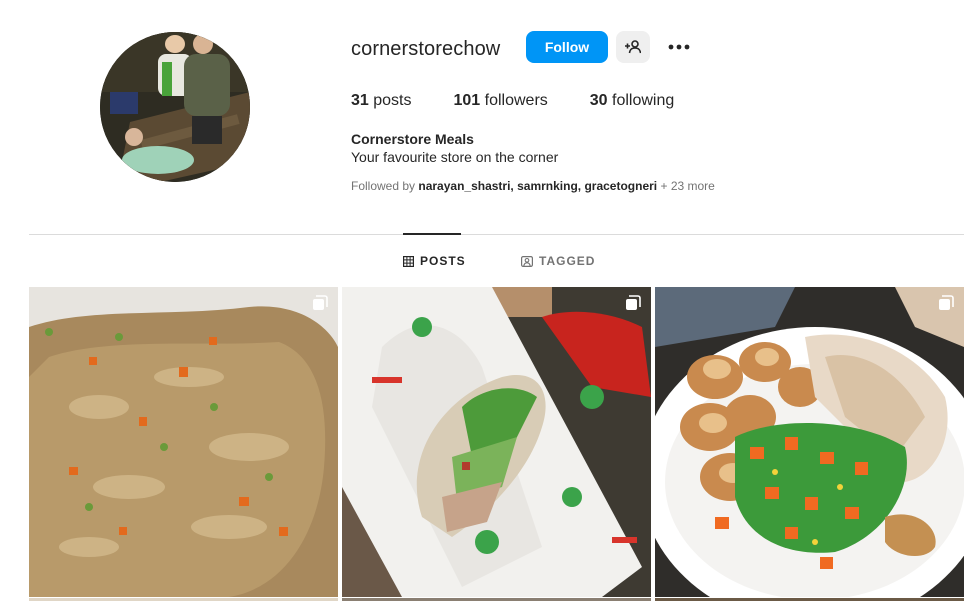 The width and height of the screenshot is (966, 601). I want to click on tab-tagged: TAGGED, so click(558, 261).